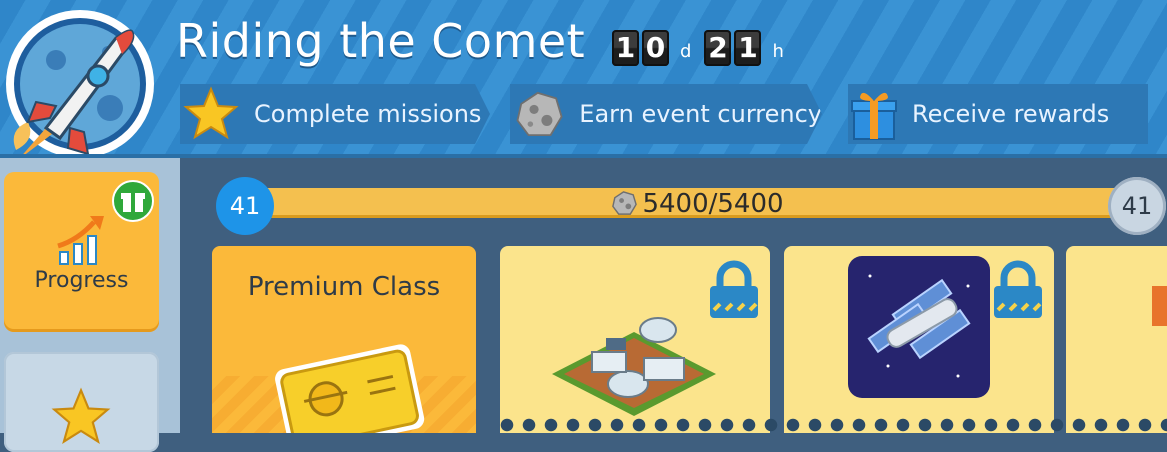 Image resolution: width=1167 pixels, height=452 pixels. I want to click on step-label: Receive rewards, so click(1011, 114).